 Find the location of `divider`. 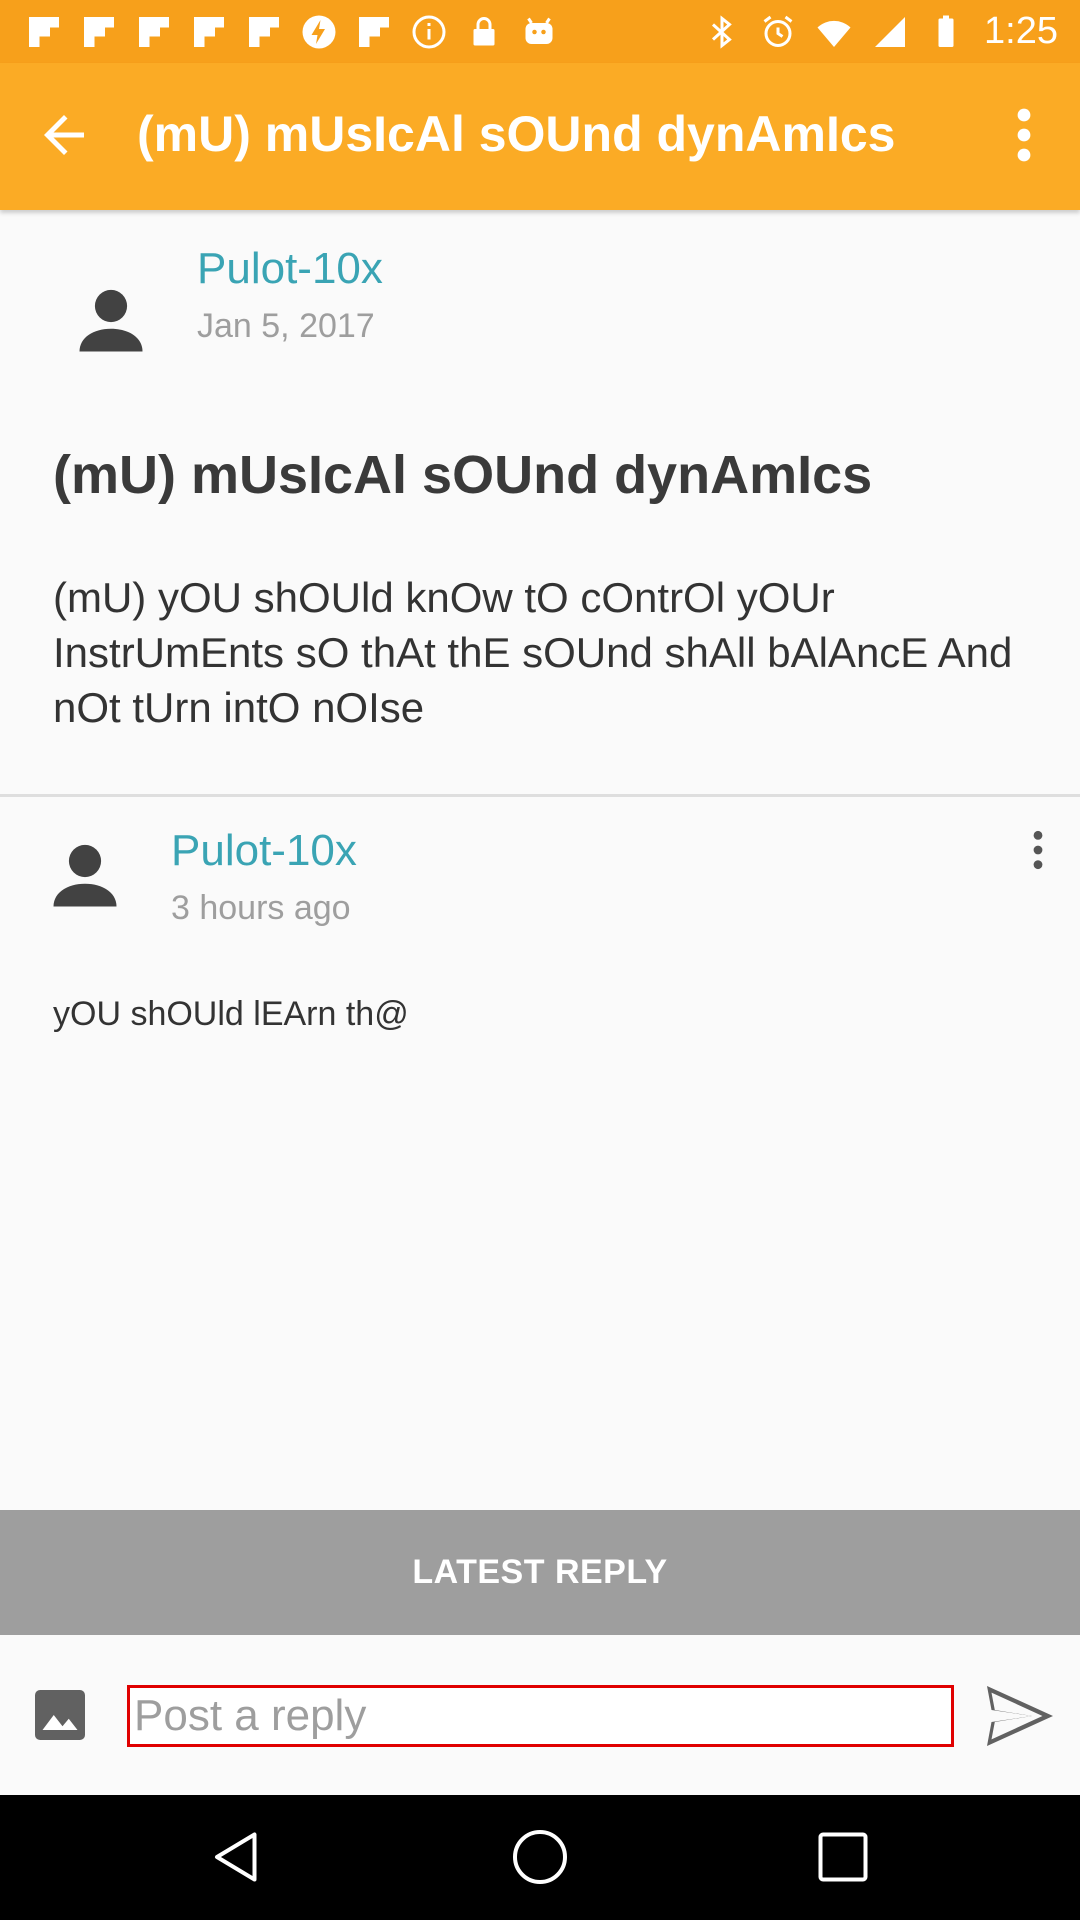

divider is located at coordinates (540, 795).